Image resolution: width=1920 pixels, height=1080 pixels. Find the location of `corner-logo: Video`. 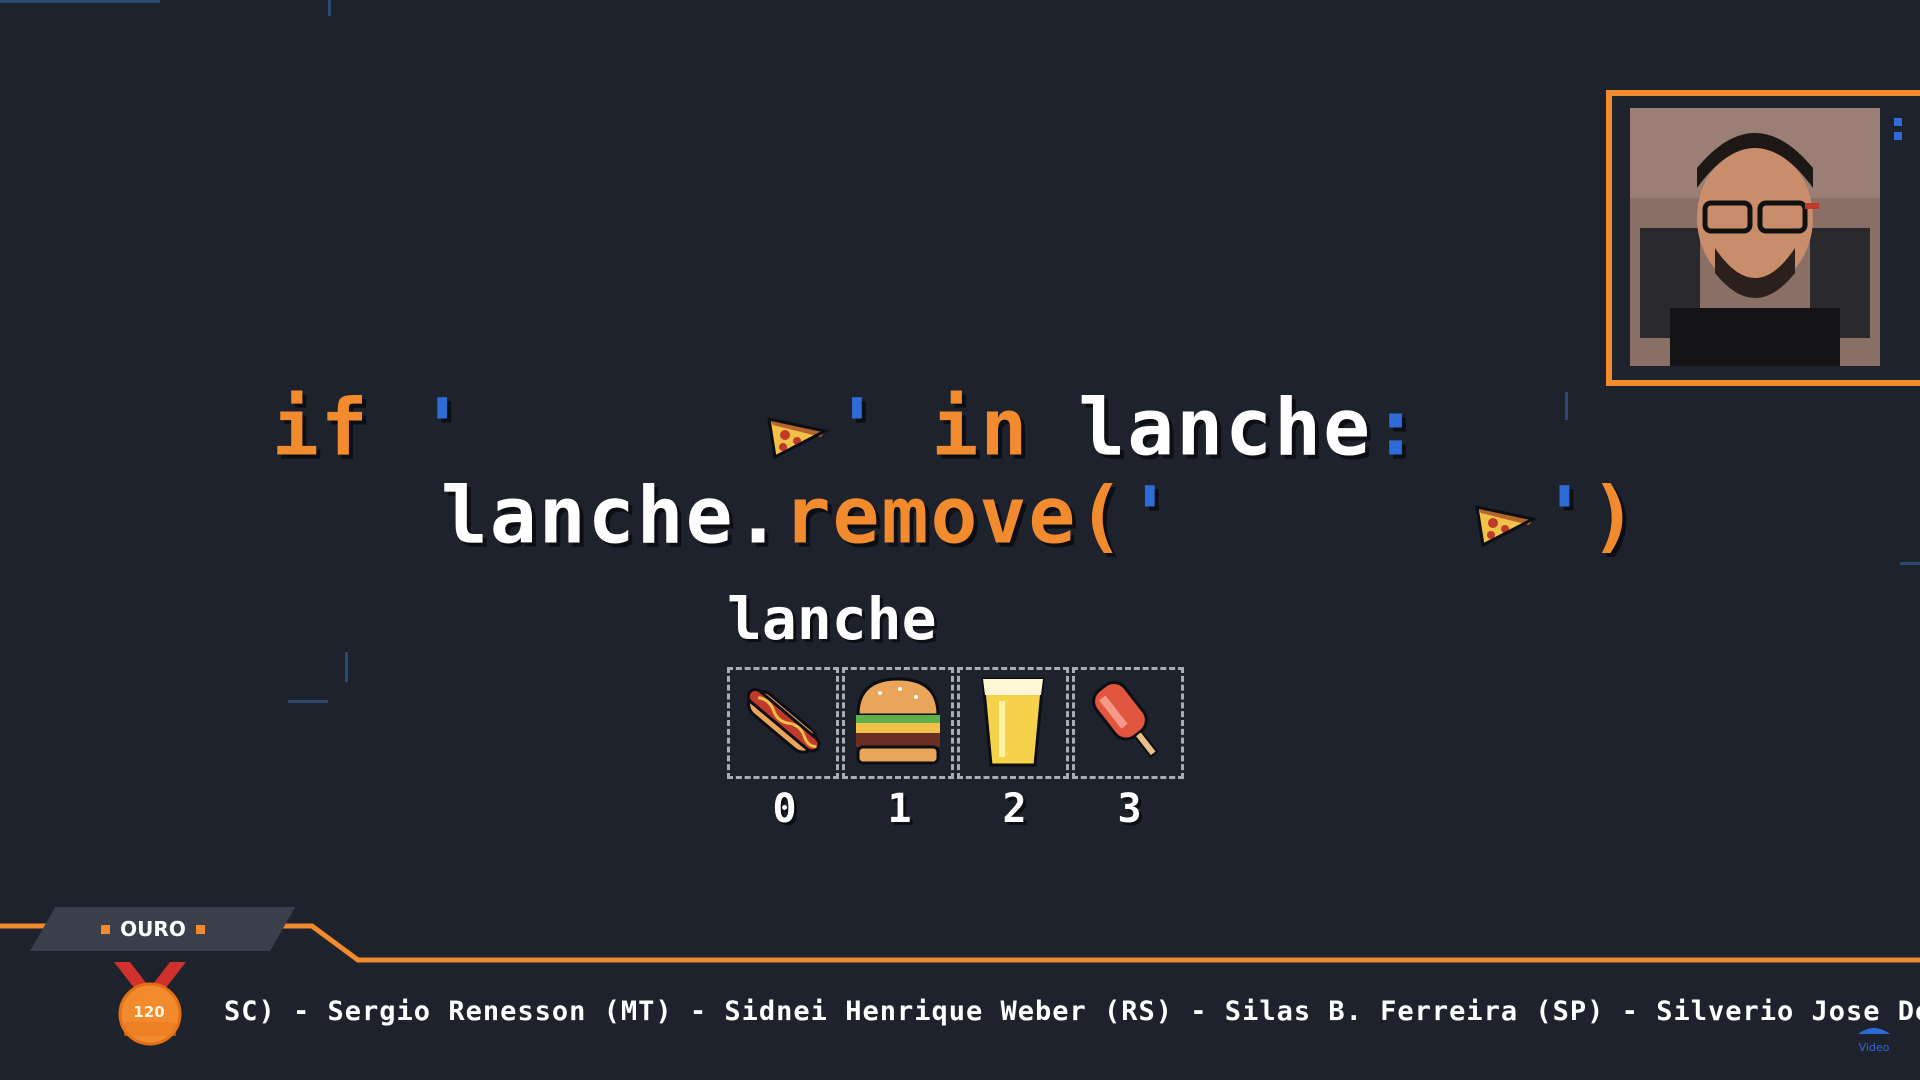

corner-logo: Video is located at coordinates (1874, 1038).